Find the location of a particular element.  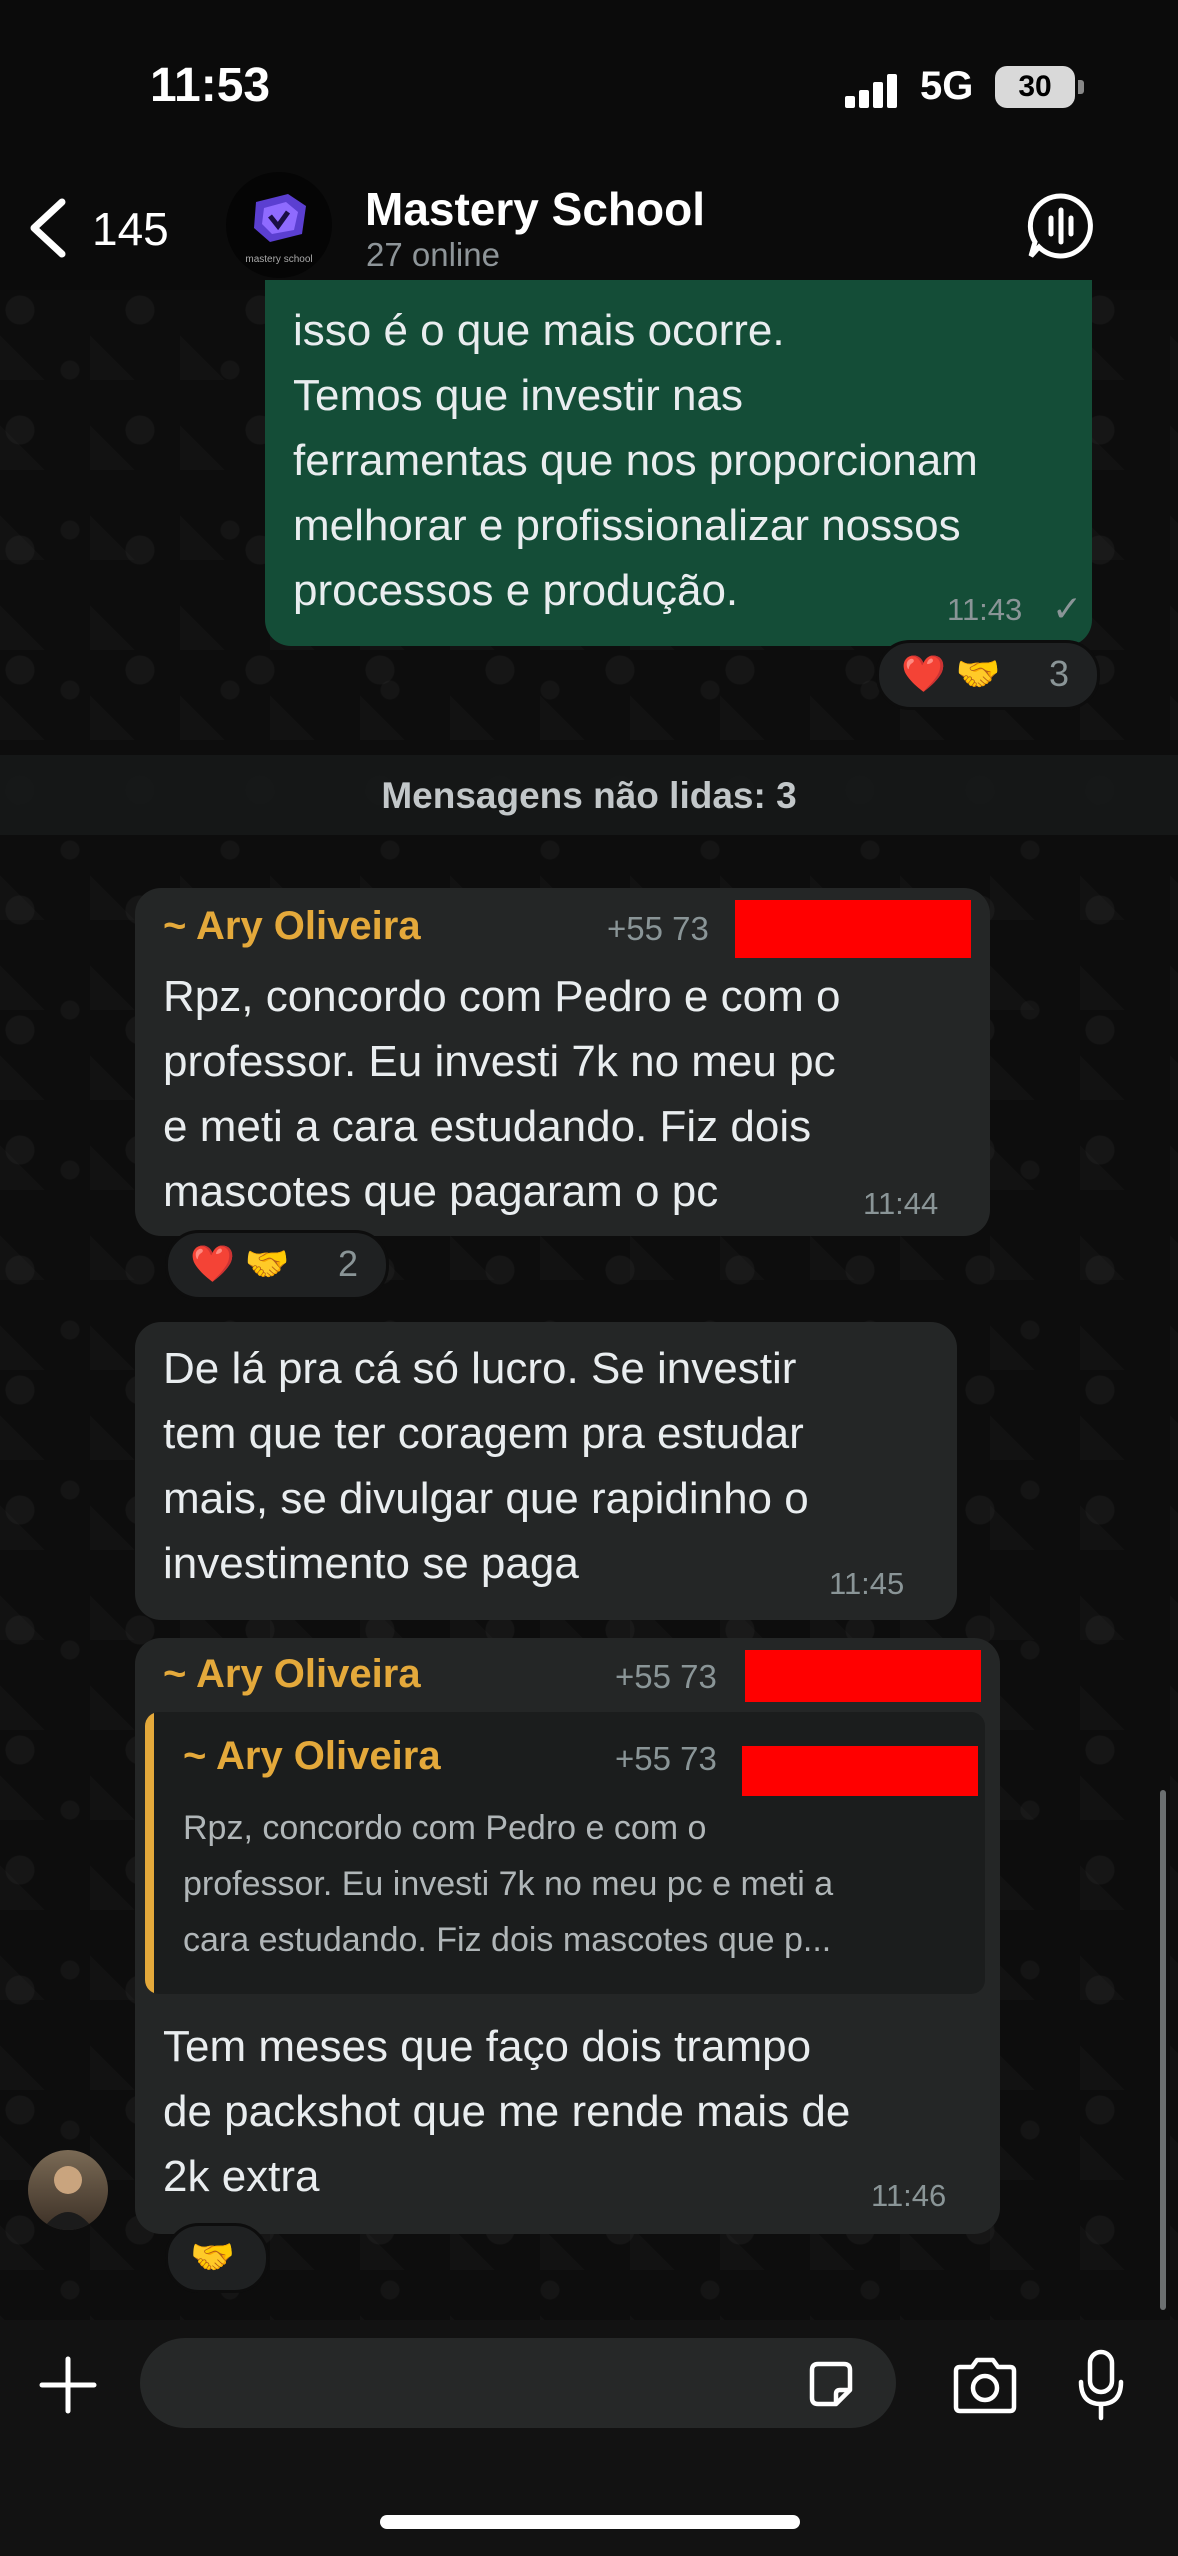

reaction-pill: 🤝 is located at coordinates (217, 2258).